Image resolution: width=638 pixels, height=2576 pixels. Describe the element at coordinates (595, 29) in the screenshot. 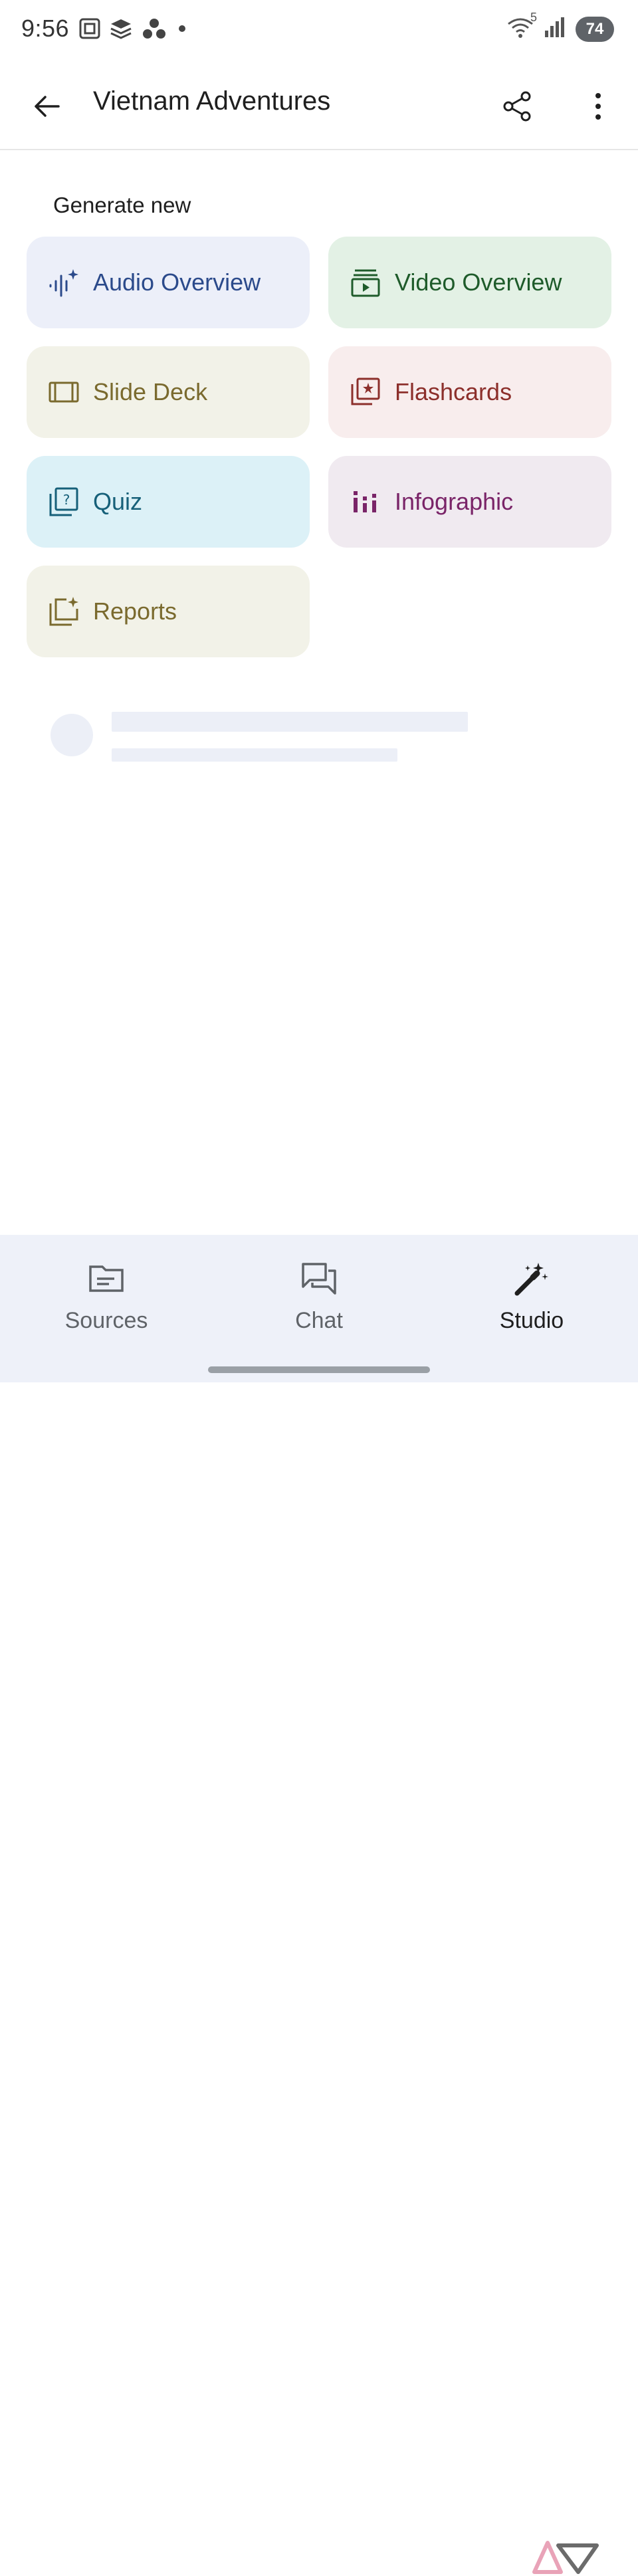

I see `battery-icon: 74` at that location.